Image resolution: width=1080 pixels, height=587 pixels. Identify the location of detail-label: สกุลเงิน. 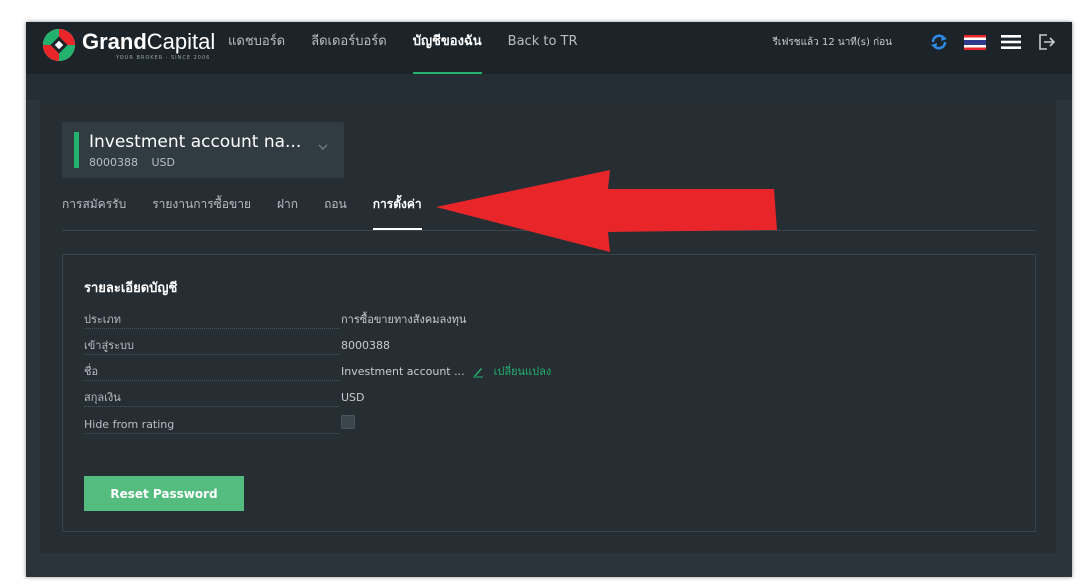
(211, 399).